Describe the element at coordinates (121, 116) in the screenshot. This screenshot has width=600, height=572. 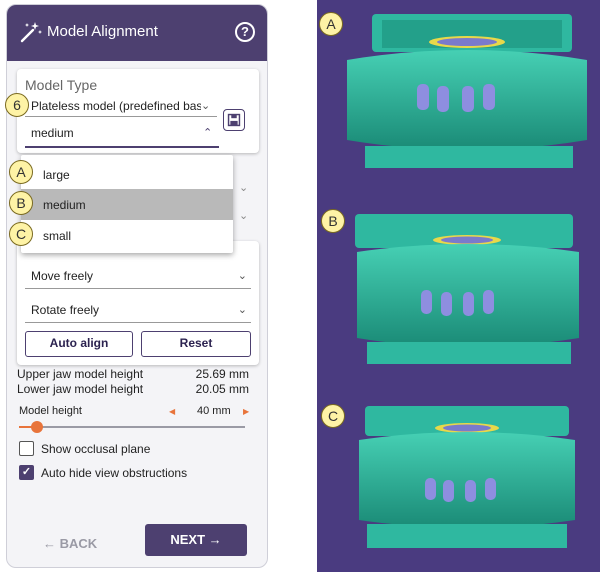
I see `divider` at that location.